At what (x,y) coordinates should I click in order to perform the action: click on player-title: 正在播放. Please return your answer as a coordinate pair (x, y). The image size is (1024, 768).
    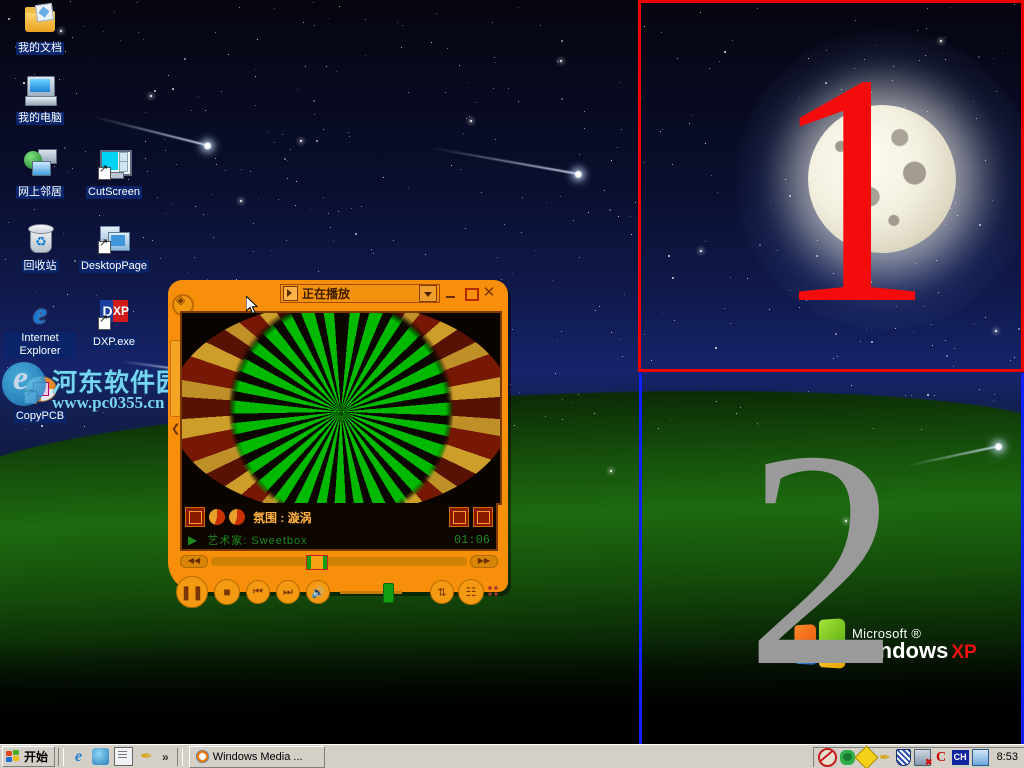
    Looking at the image, I should click on (326, 293).